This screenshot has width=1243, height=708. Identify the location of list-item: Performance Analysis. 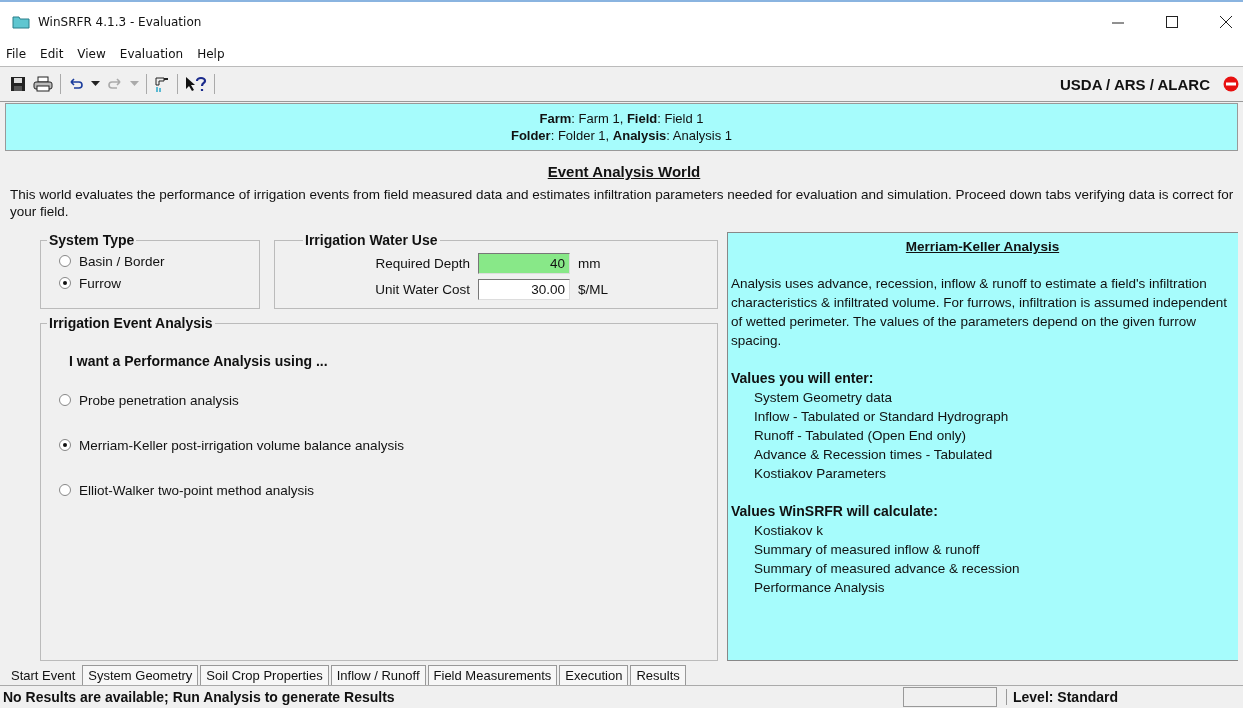
(819, 588).